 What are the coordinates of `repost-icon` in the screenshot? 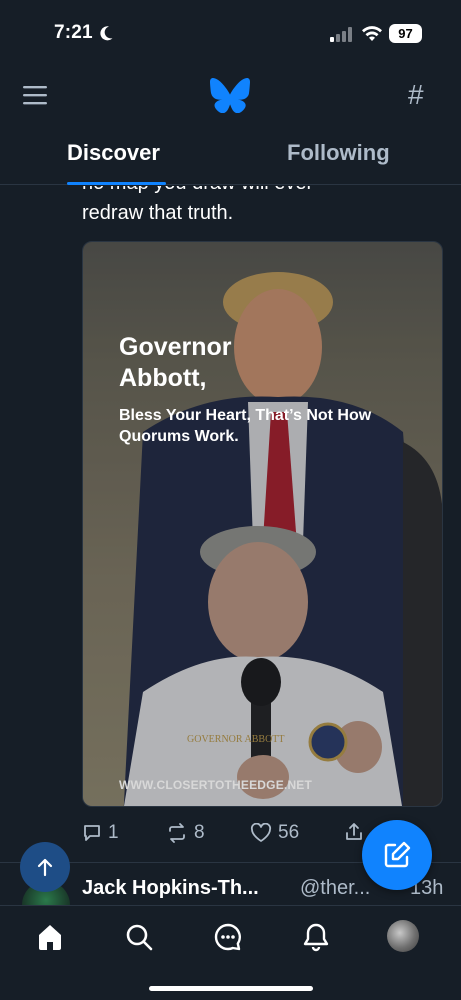 It's located at (177, 833).